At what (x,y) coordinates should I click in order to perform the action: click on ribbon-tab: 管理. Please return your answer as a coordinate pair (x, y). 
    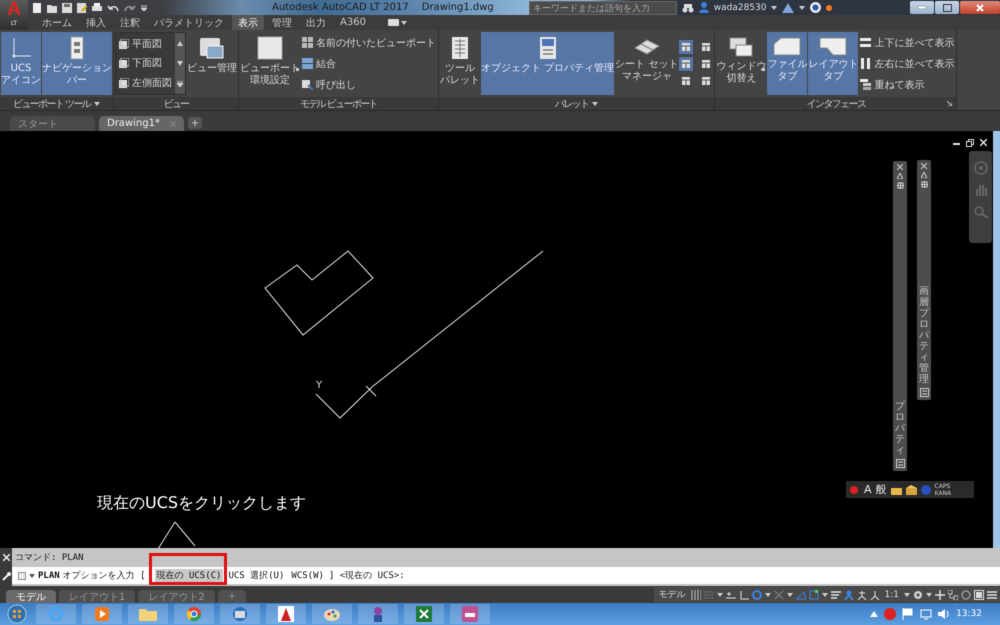
    Looking at the image, I should click on (282, 22).